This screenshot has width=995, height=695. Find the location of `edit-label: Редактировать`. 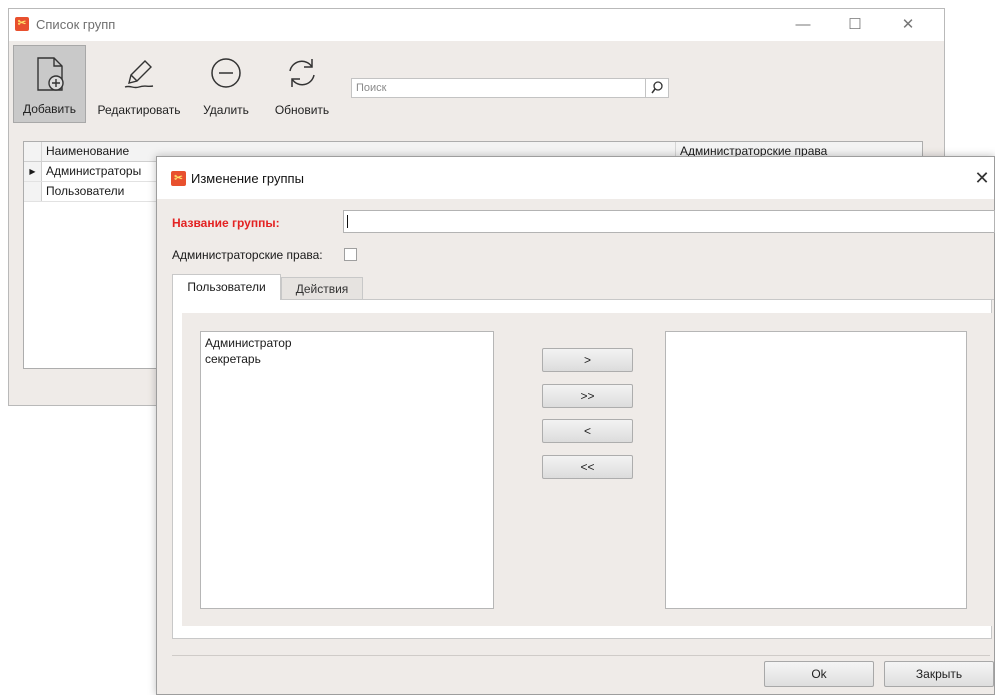

edit-label: Редактировать is located at coordinates (139, 110).